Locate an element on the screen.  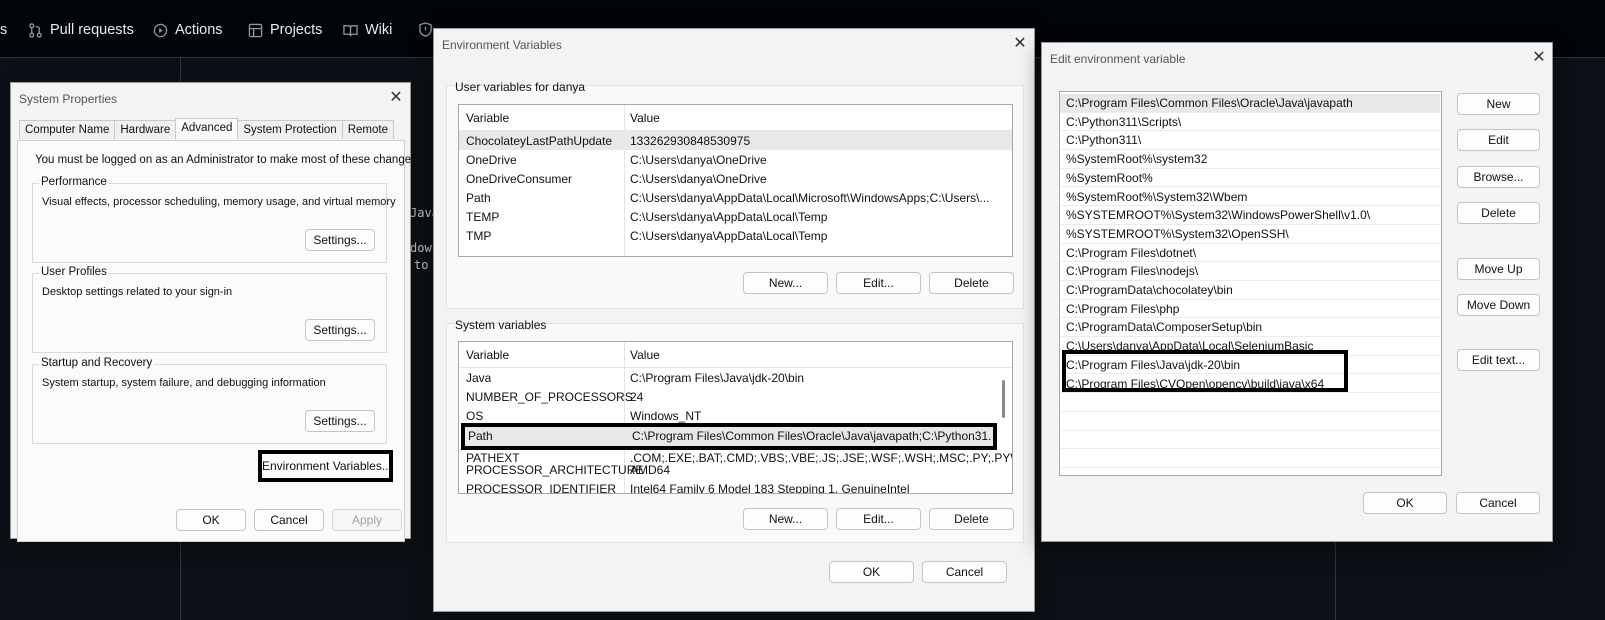
row-value: C:\Users\danya\OneDrive is located at coordinates (698, 179).